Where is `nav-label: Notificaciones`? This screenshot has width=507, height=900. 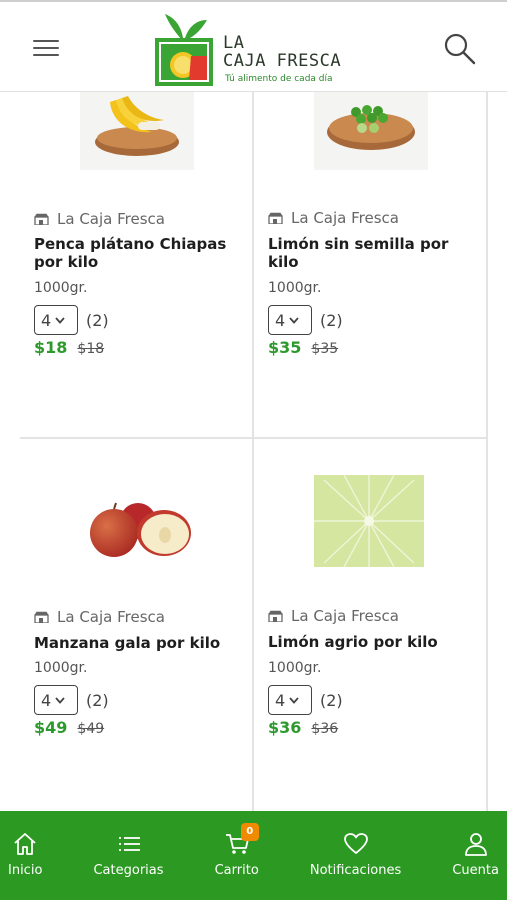
nav-label: Notificaciones is located at coordinates (355, 870).